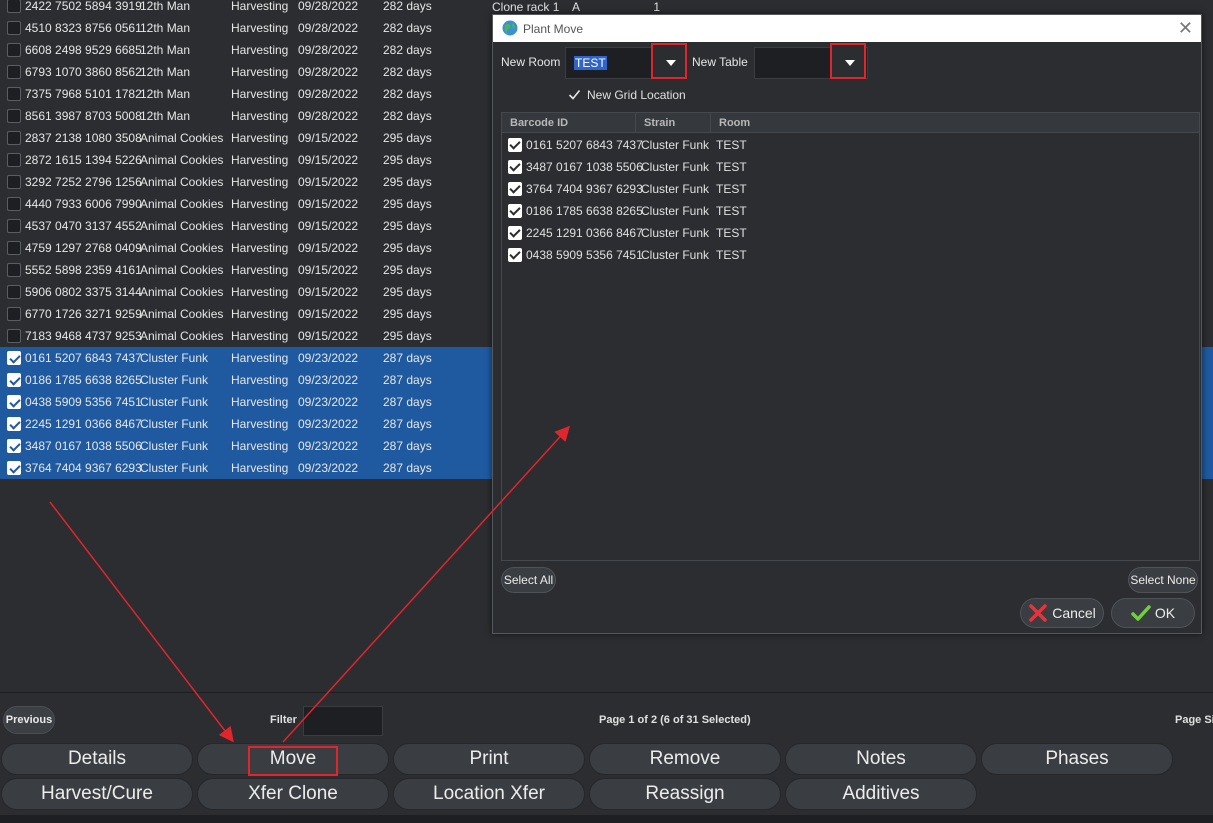  Describe the element at coordinates (685, 794) in the screenshot. I see `reassign-button: Reassign` at that location.